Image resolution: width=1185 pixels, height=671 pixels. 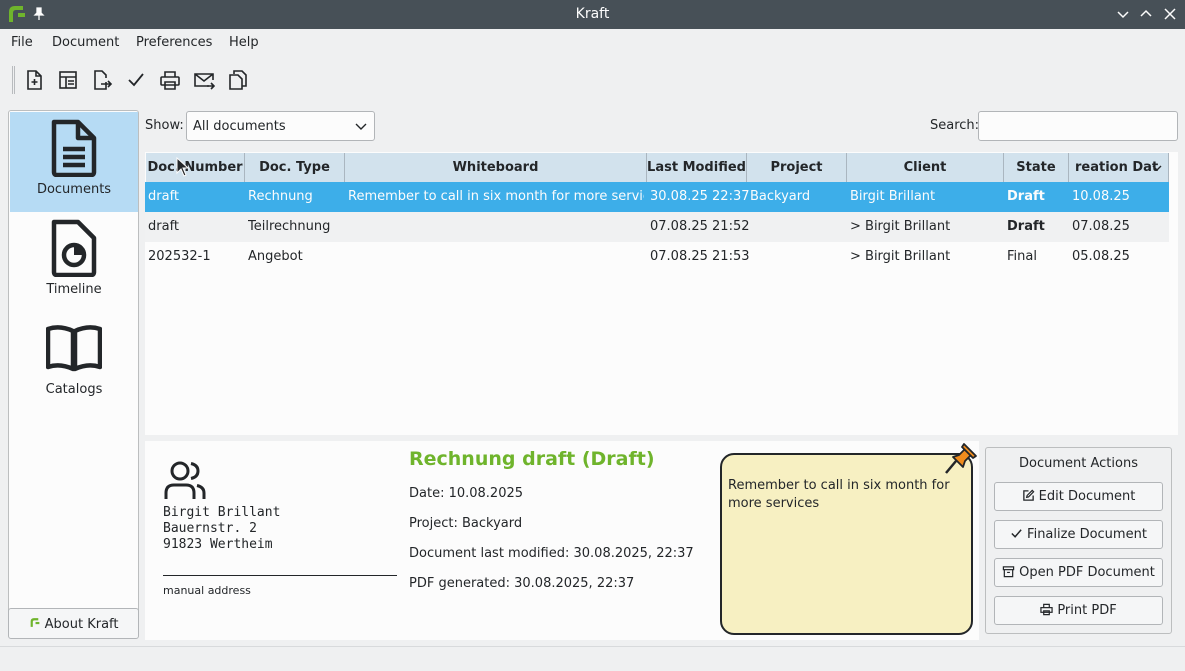 What do you see at coordinates (74, 389) in the screenshot?
I see `sidebar-item-label: Catalogs` at bounding box center [74, 389].